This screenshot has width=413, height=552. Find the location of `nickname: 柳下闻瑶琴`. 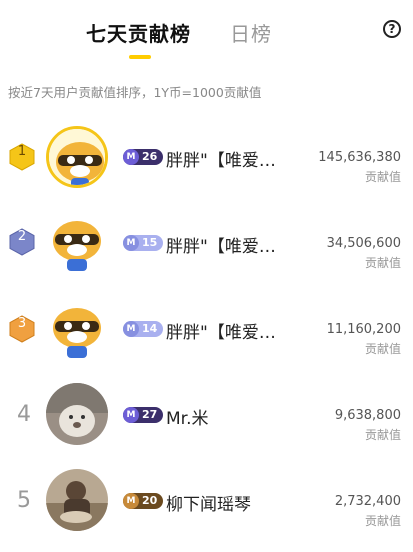

nickname: 柳下闻瑶琴 is located at coordinates (208, 505).